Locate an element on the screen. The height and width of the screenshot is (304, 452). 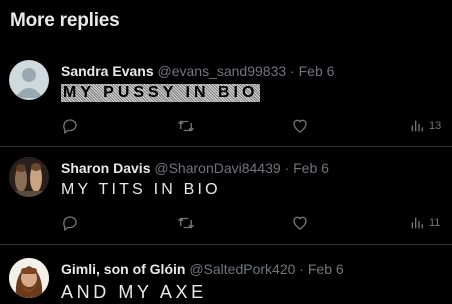
views-button: 11 is located at coordinates (424, 223).